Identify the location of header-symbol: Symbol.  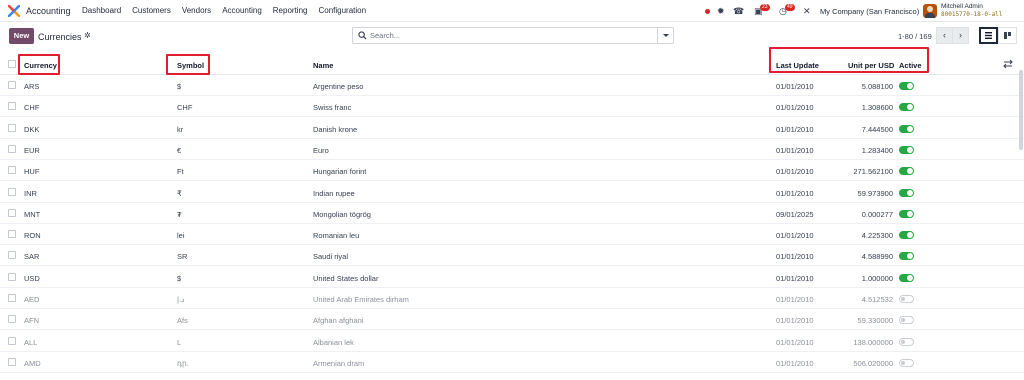
(190, 65).